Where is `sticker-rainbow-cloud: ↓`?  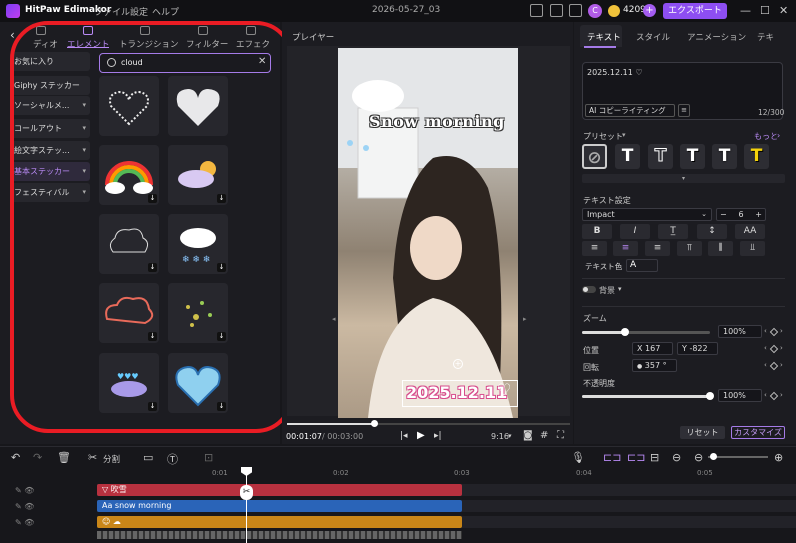 sticker-rainbow-cloud: ↓ is located at coordinates (129, 175).